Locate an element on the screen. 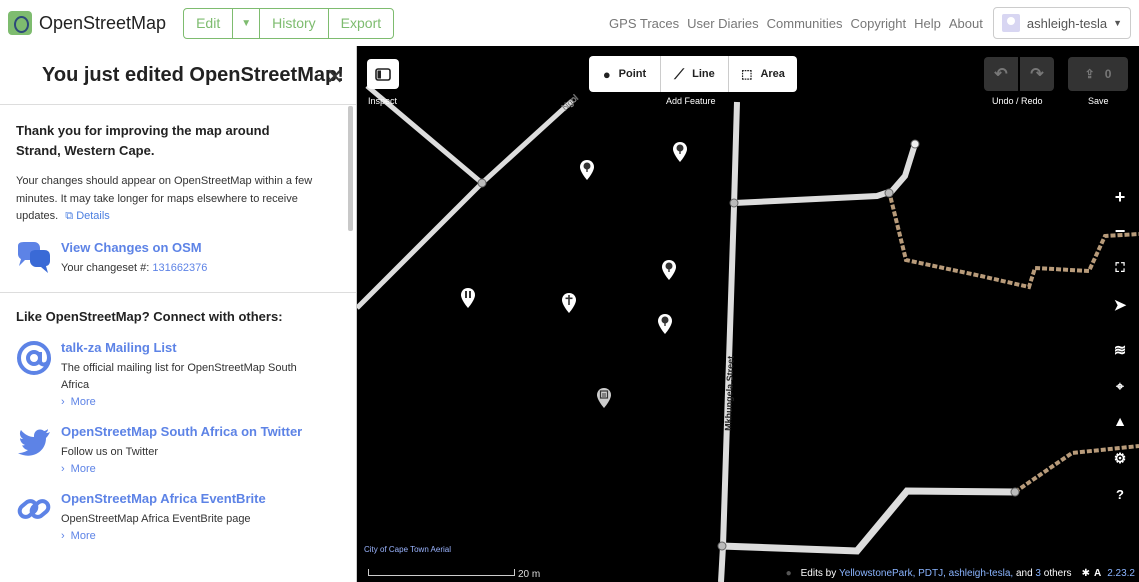 The height and width of the screenshot is (582, 1139). brand-name: OpenStreetMap is located at coordinates (103, 22).